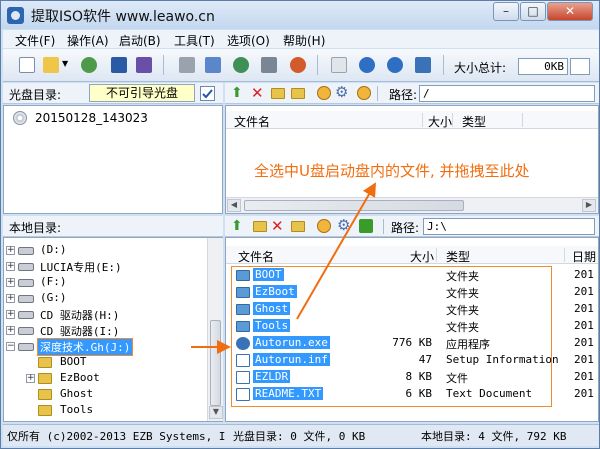  Describe the element at coordinates (284, 268) in the screenshot. I see `drag-arrow-overlay` at that location.